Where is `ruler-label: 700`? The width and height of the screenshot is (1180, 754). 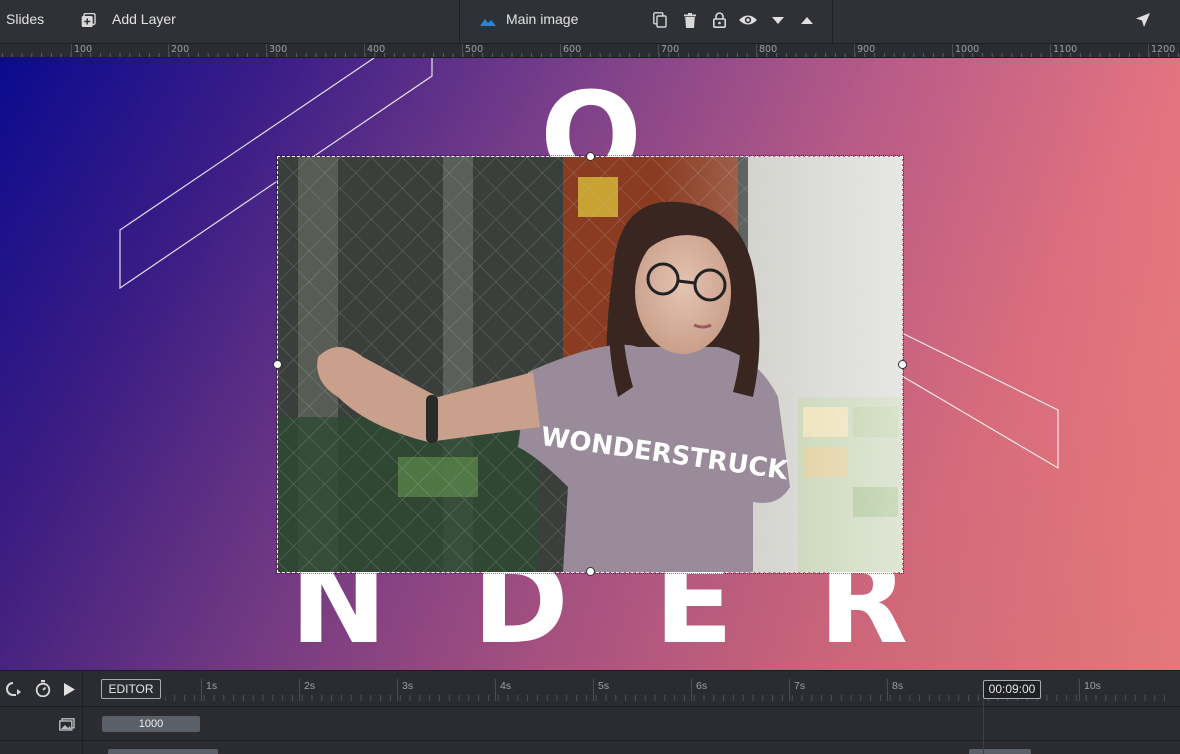 ruler-label: 700 is located at coordinates (670, 49).